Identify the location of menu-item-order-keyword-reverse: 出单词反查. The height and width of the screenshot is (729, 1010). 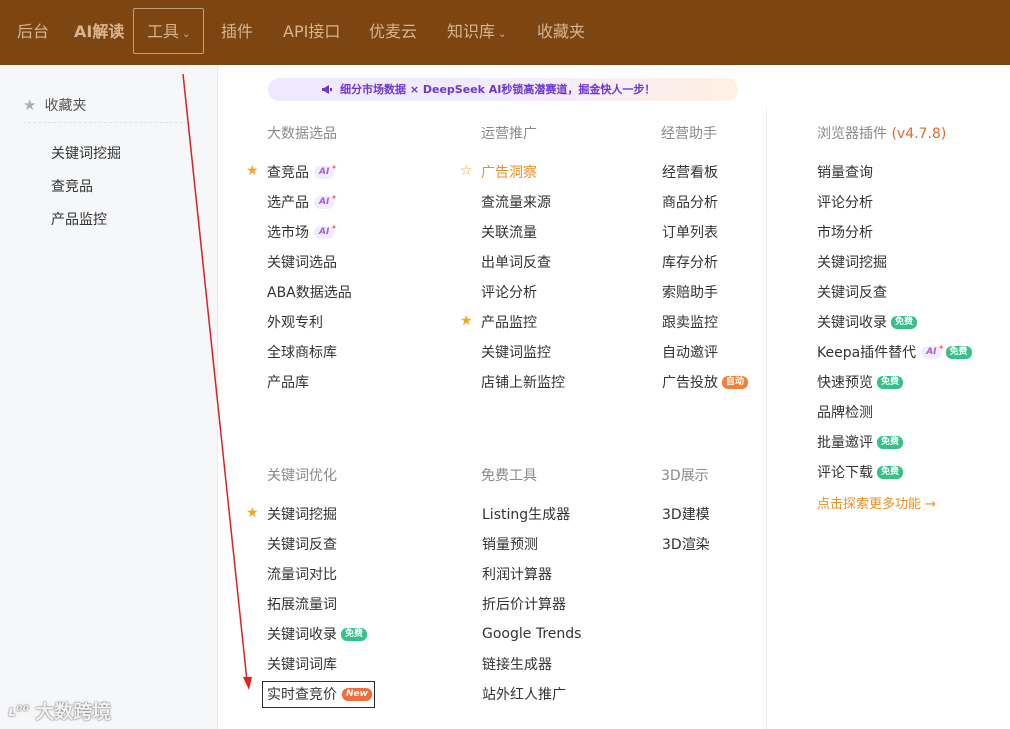
(516, 262).